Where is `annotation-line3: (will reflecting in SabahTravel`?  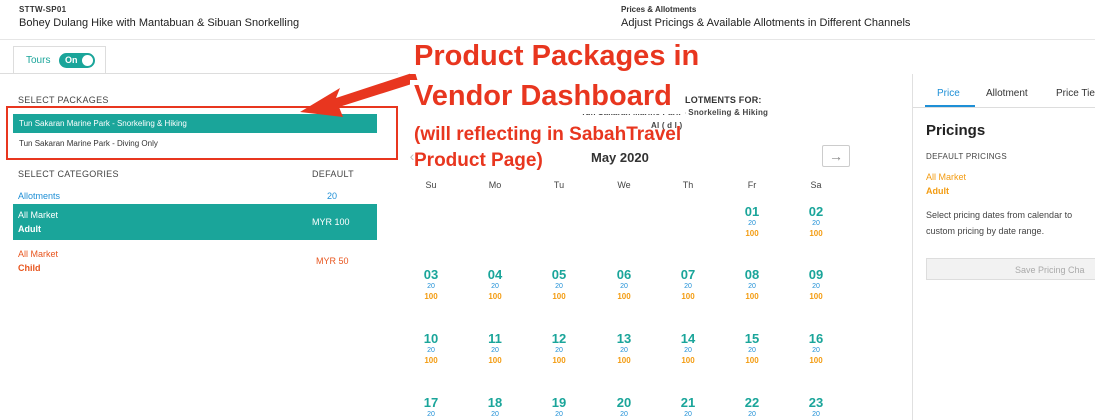 annotation-line3: (will reflecting in SabahTravel is located at coordinates (548, 134).